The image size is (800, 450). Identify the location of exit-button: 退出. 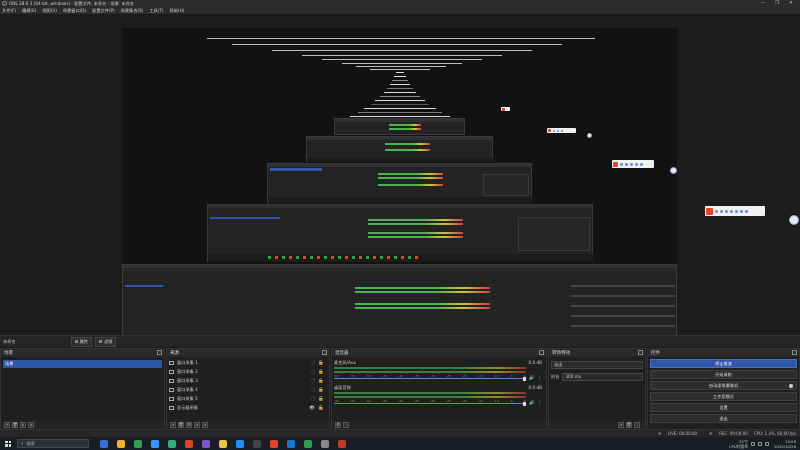
(723, 418).